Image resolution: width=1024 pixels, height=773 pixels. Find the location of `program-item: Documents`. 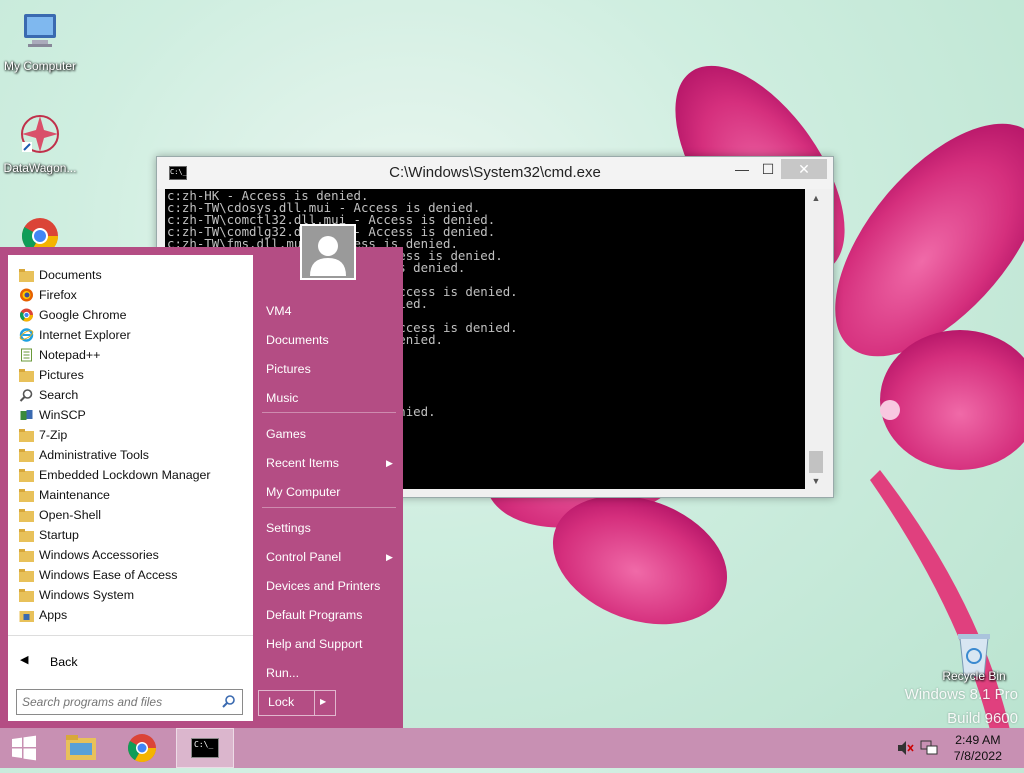

program-item: Documents is located at coordinates (130, 275).